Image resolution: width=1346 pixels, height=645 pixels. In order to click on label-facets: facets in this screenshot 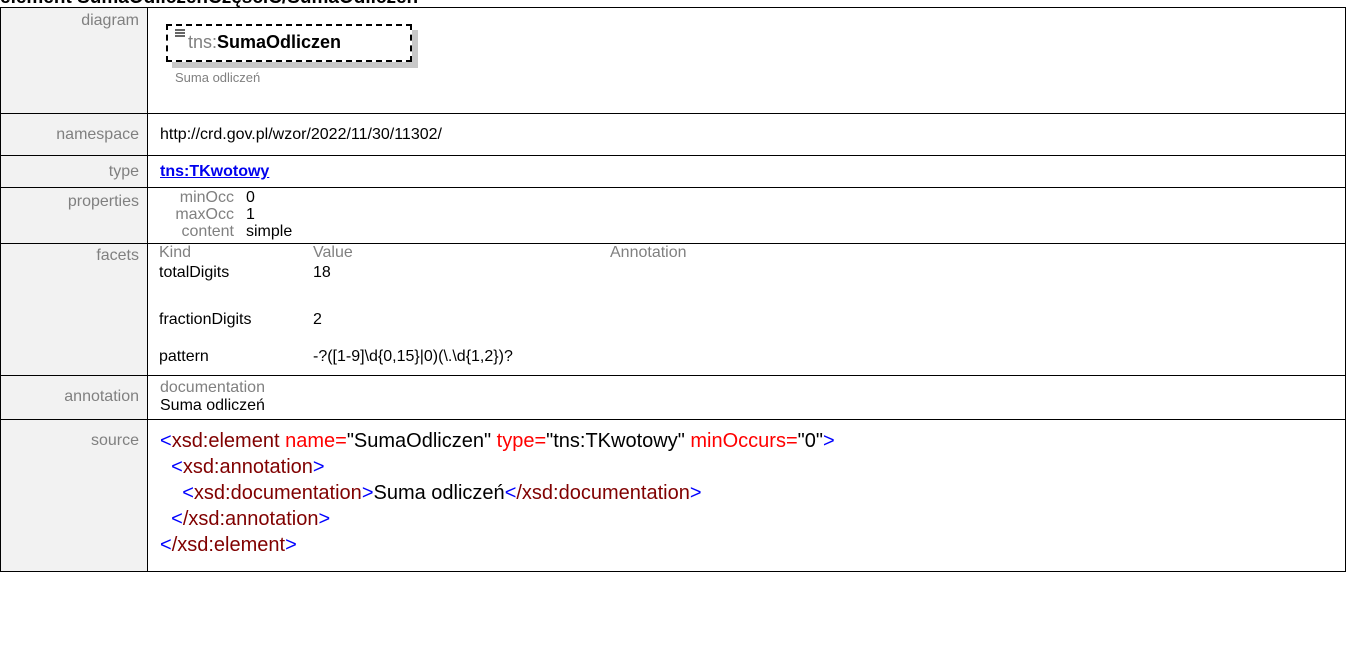, I will do `click(74, 309)`.